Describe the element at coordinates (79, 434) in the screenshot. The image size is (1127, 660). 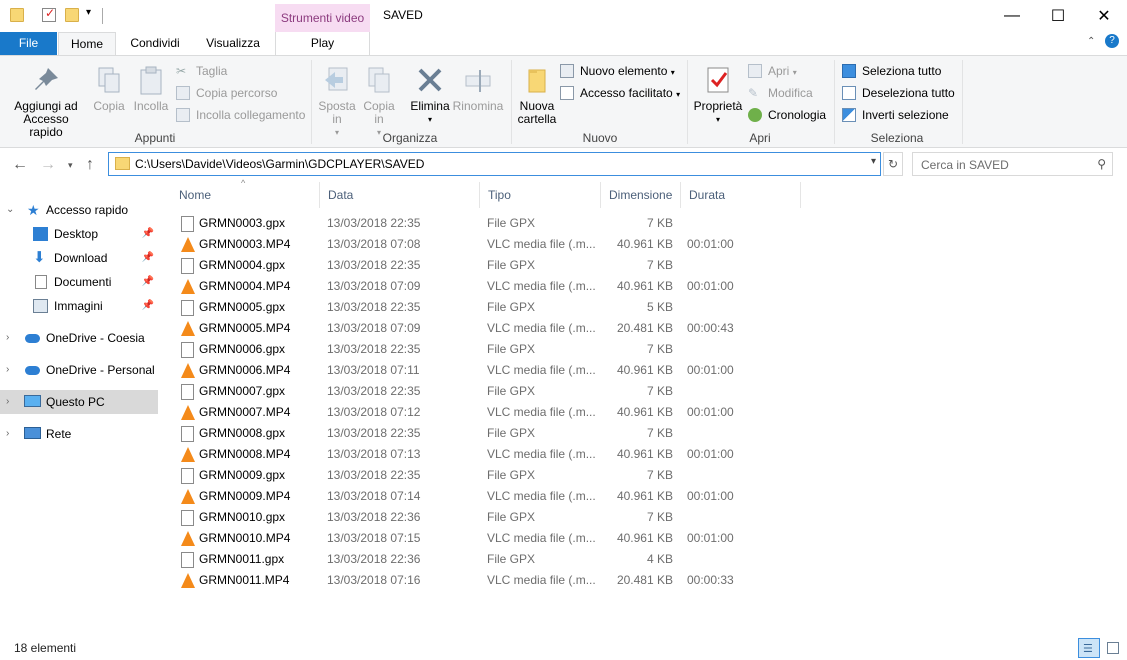
I see `nav-item-rete: › Rete` at that location.